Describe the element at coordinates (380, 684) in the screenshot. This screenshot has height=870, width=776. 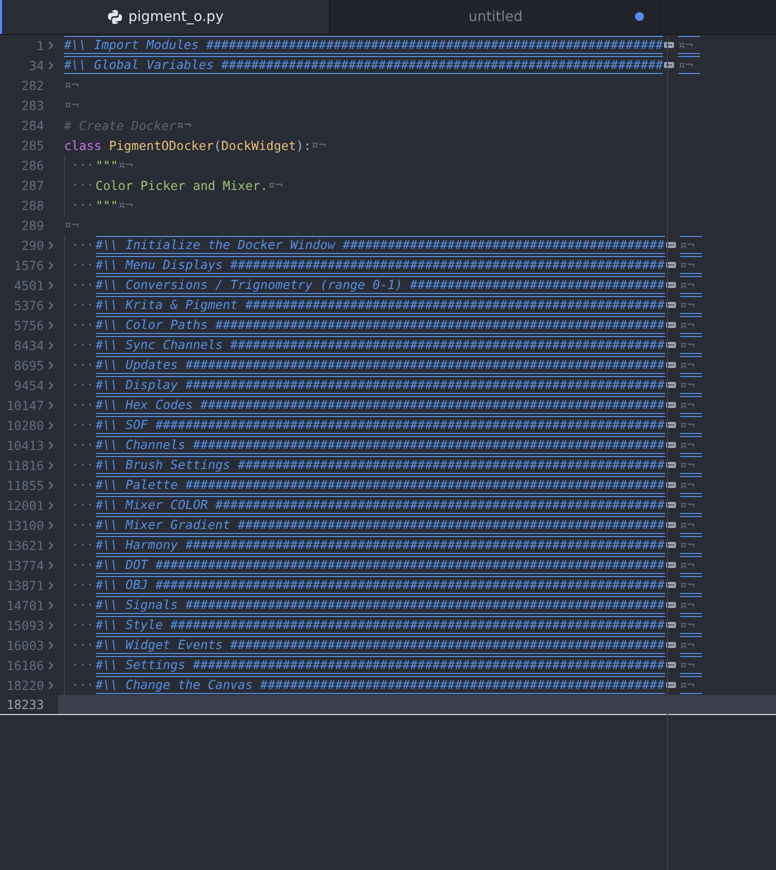
I see `code-text: #\\ Change the Canvas ######################################################` at that location.